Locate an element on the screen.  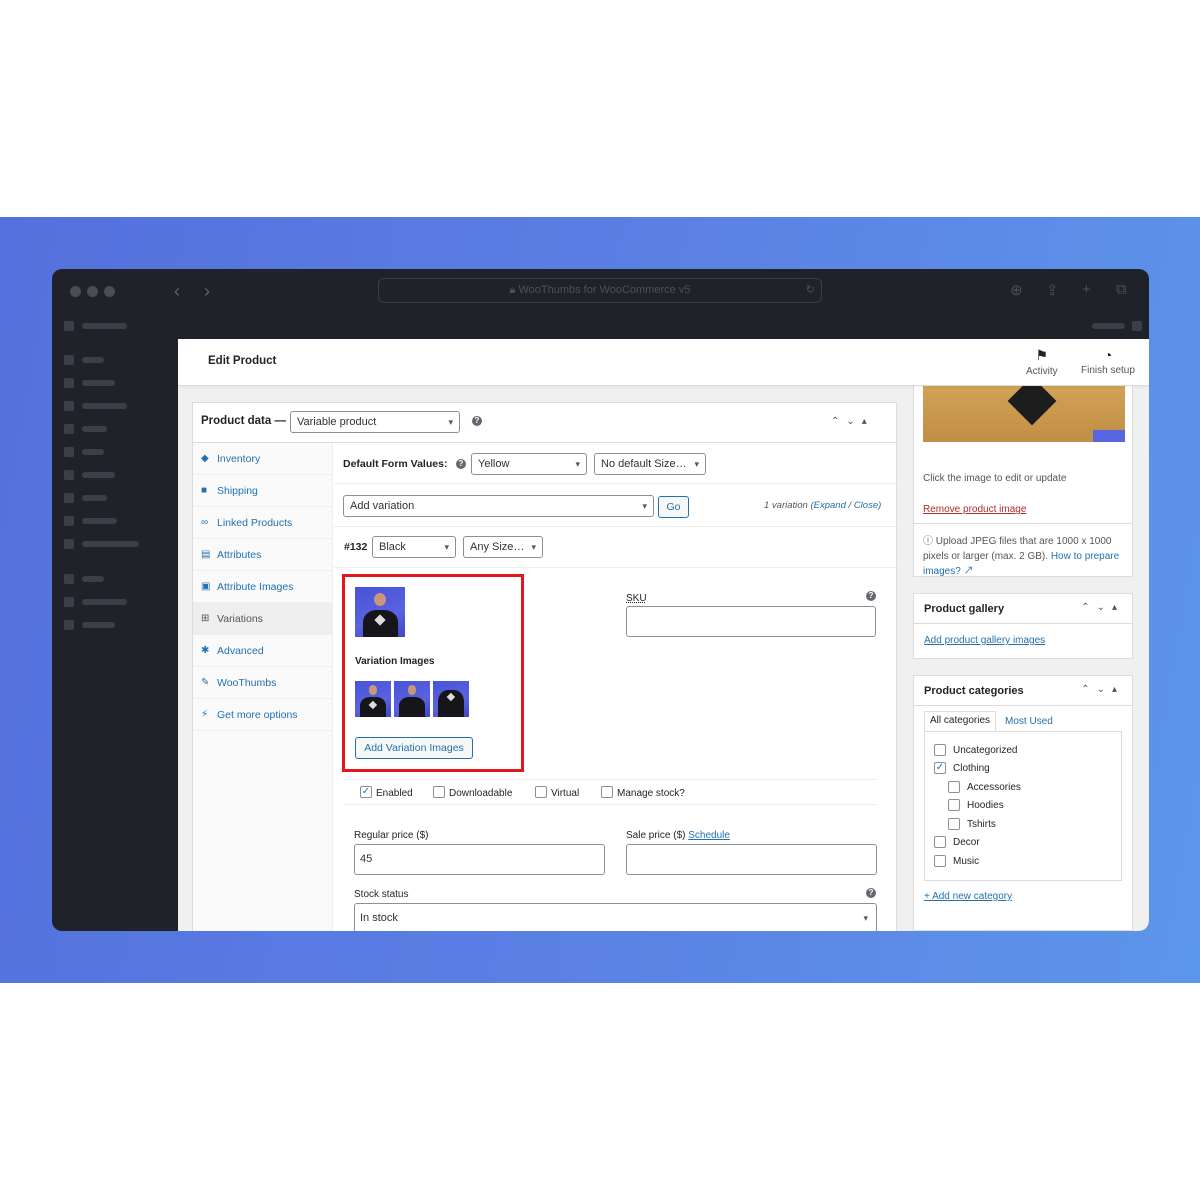
default-size-select: No default Size… ▾ is located at coordinates (650, 464).